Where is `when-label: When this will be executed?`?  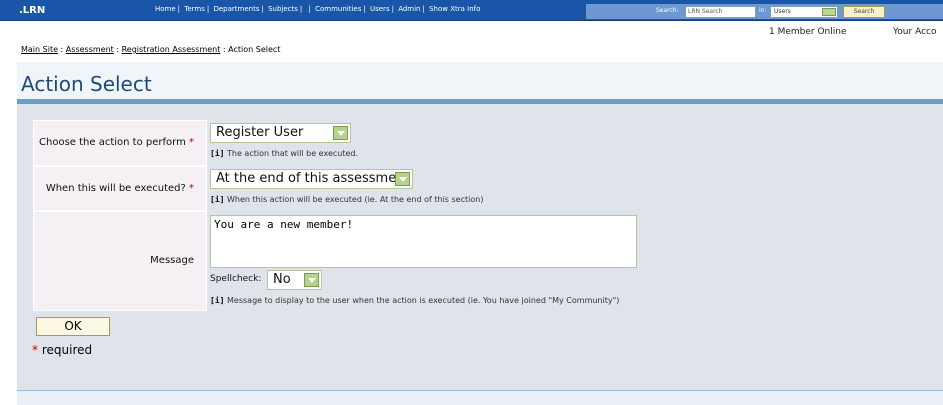
when-label: When this will be executed? is located at coordinates (115, 188).